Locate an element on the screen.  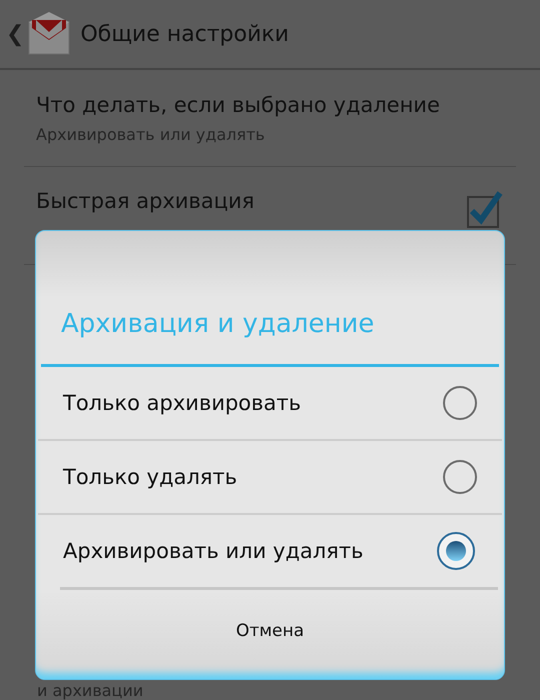
envelope-icon is located at coordinates (49, 34).